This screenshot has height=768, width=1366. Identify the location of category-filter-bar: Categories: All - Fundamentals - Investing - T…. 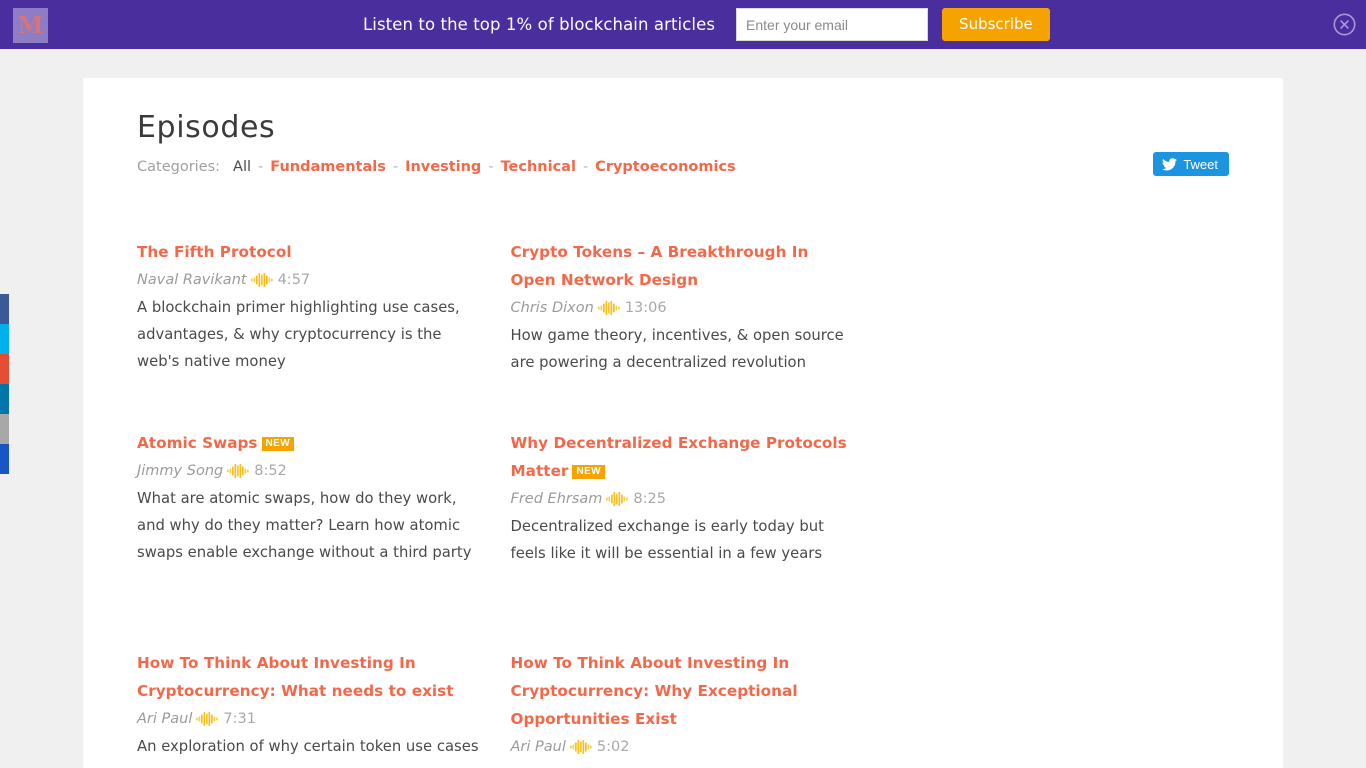
(436, 167).